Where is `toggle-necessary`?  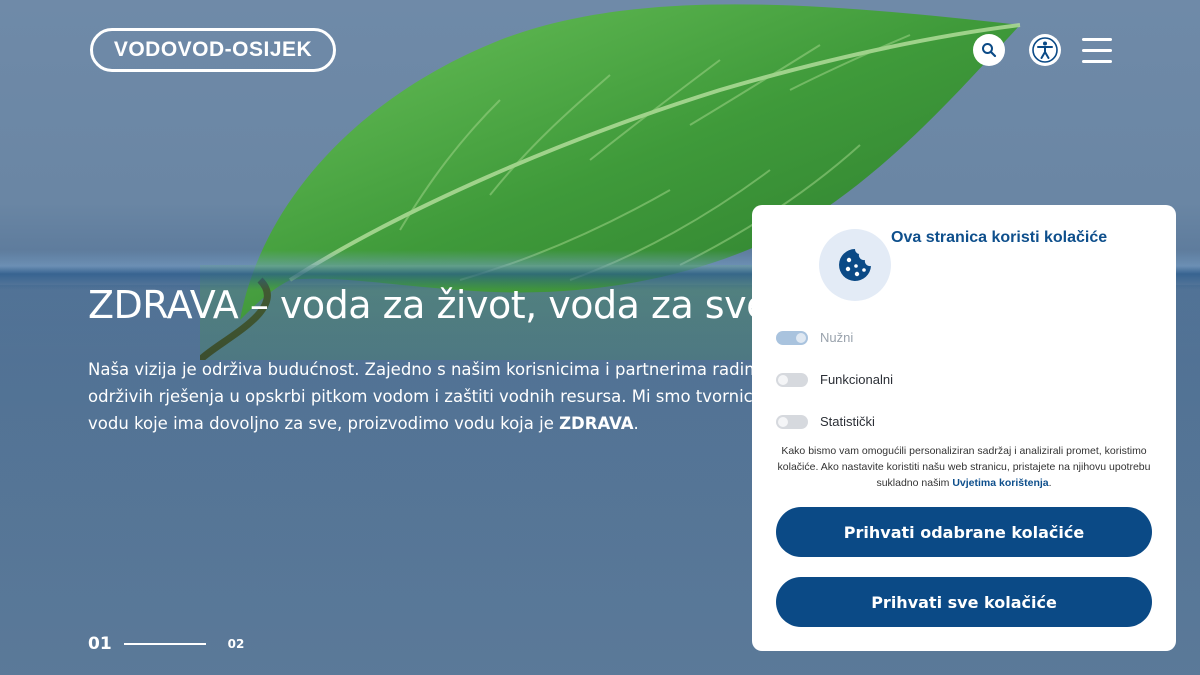 toggle-necessary is located at coordinates (792, 337).